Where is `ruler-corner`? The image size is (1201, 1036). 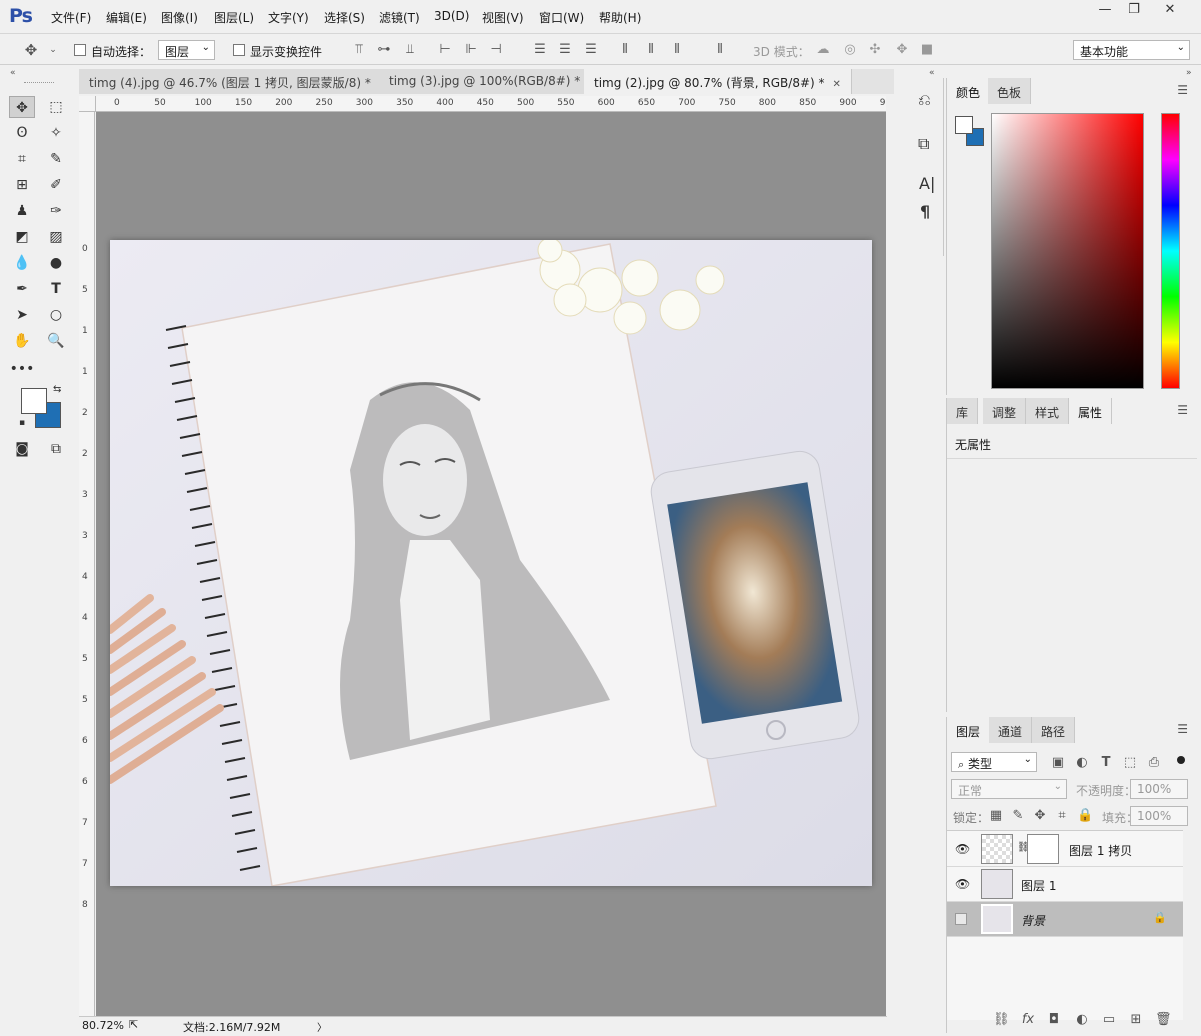 ruler-corner is located at coordinates (87, 104).